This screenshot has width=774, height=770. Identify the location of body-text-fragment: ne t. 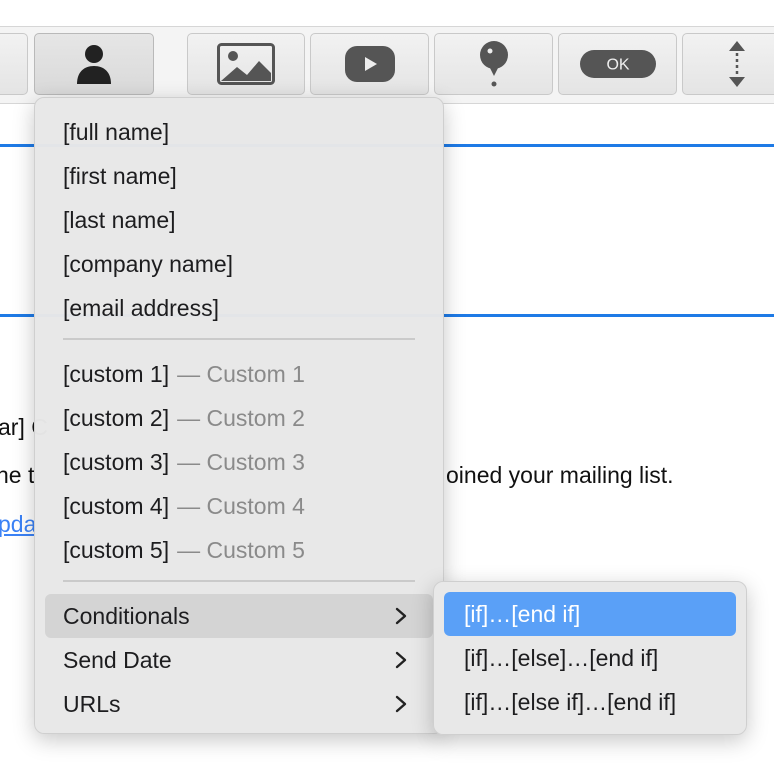
(17, 475).